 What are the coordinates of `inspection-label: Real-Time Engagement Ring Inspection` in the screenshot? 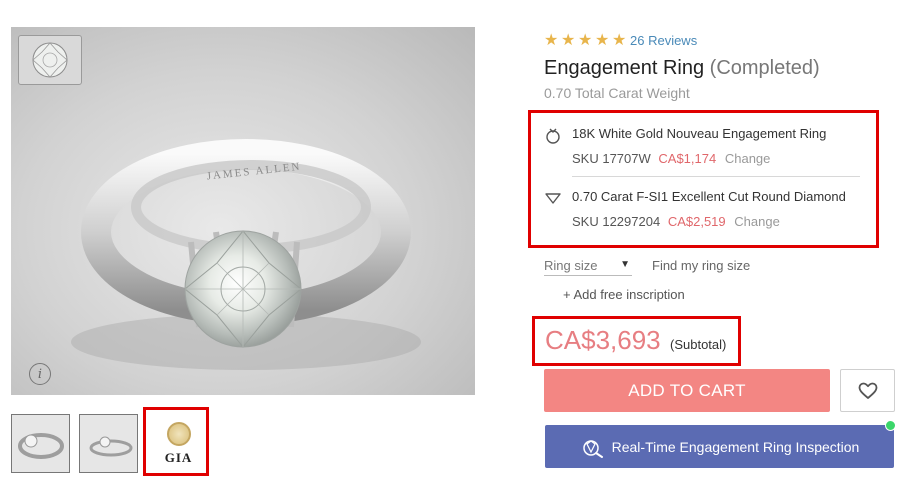 It's located at (735, 446).